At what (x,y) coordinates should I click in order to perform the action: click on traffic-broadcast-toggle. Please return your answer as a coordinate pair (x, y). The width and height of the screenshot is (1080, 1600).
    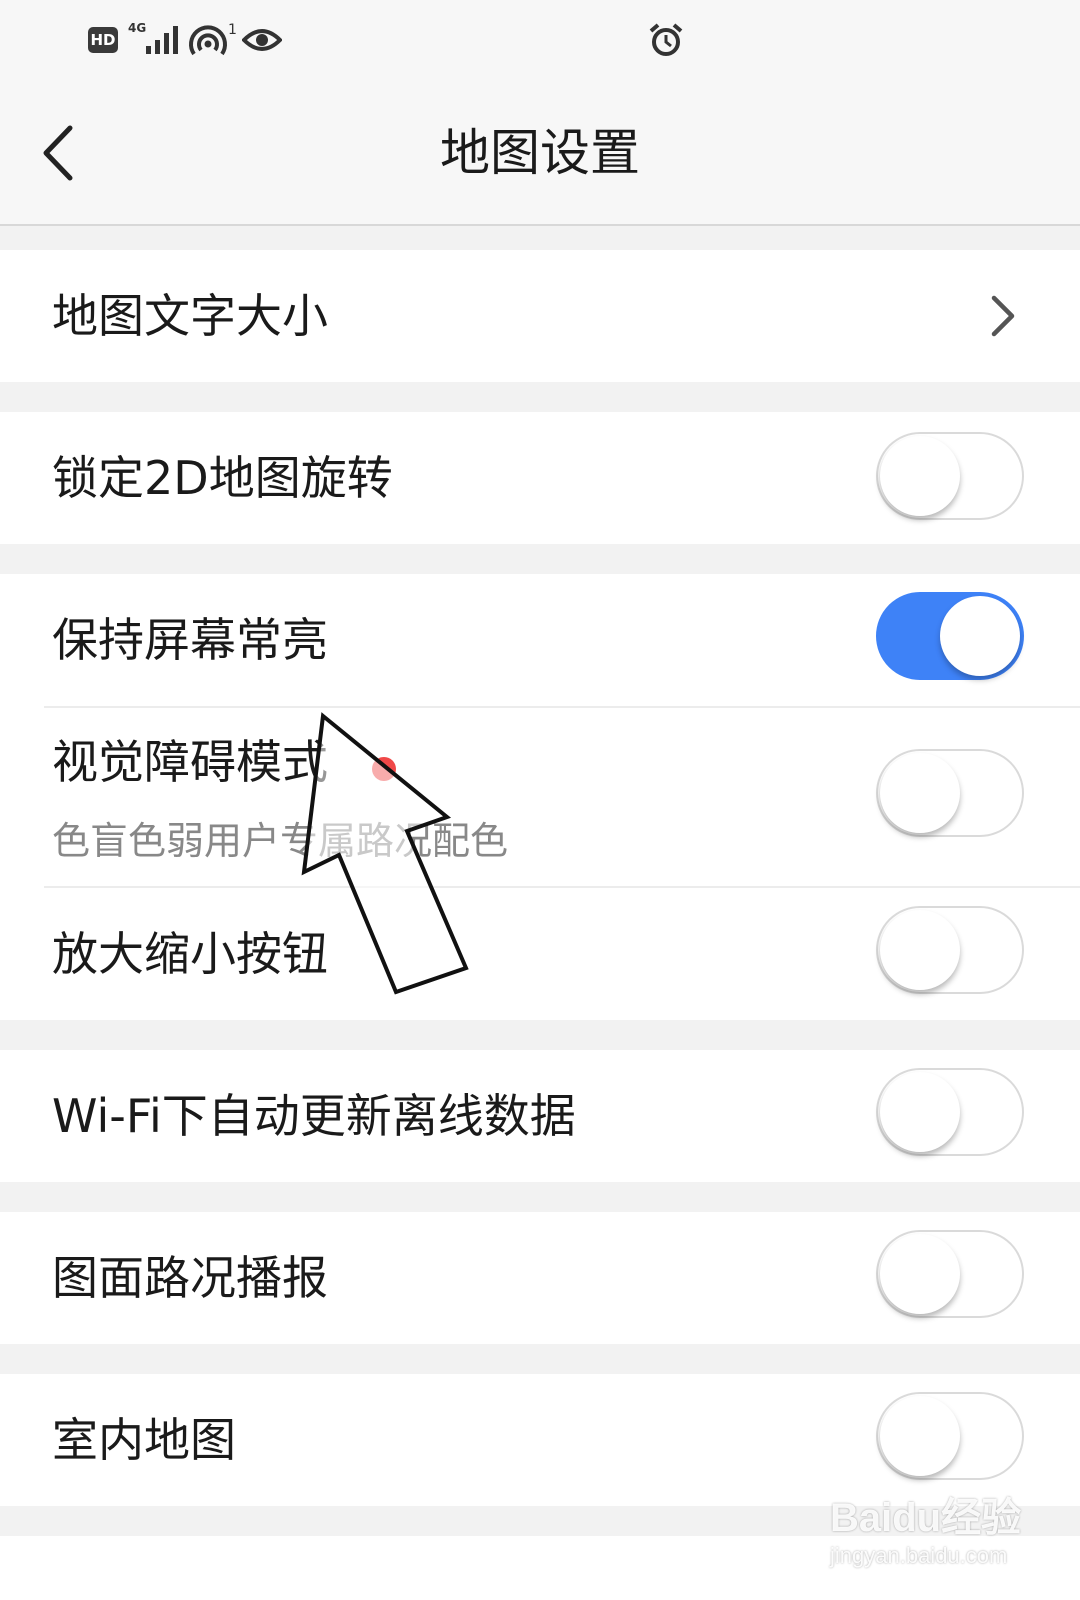
    Looking at the image, I should click on (950, 1274).